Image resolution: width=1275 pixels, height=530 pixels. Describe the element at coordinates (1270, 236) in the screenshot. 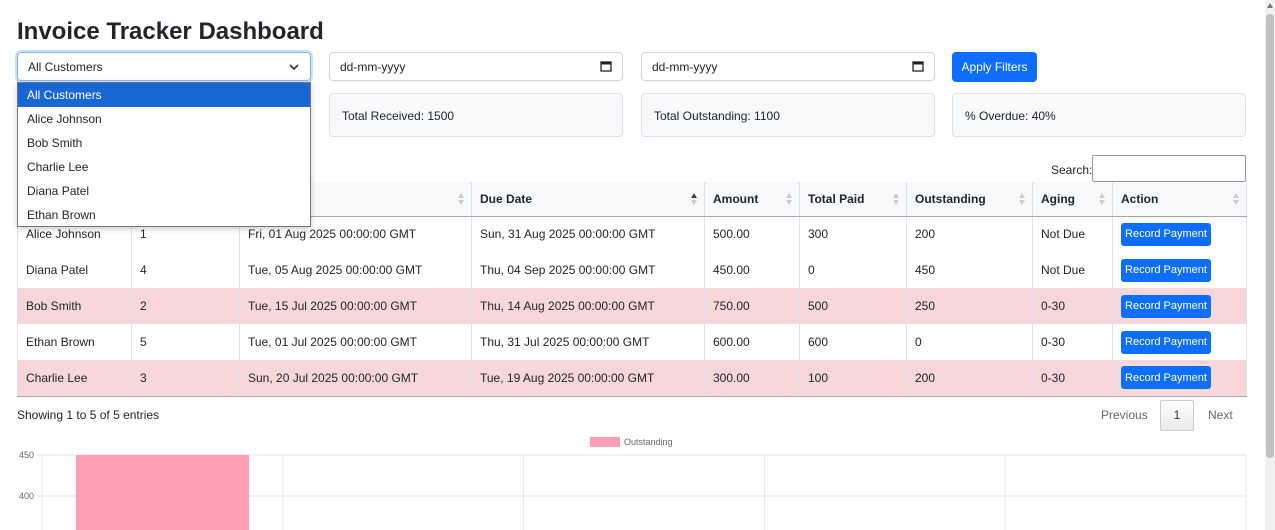

I see `scrollbar-thumb` at that location.